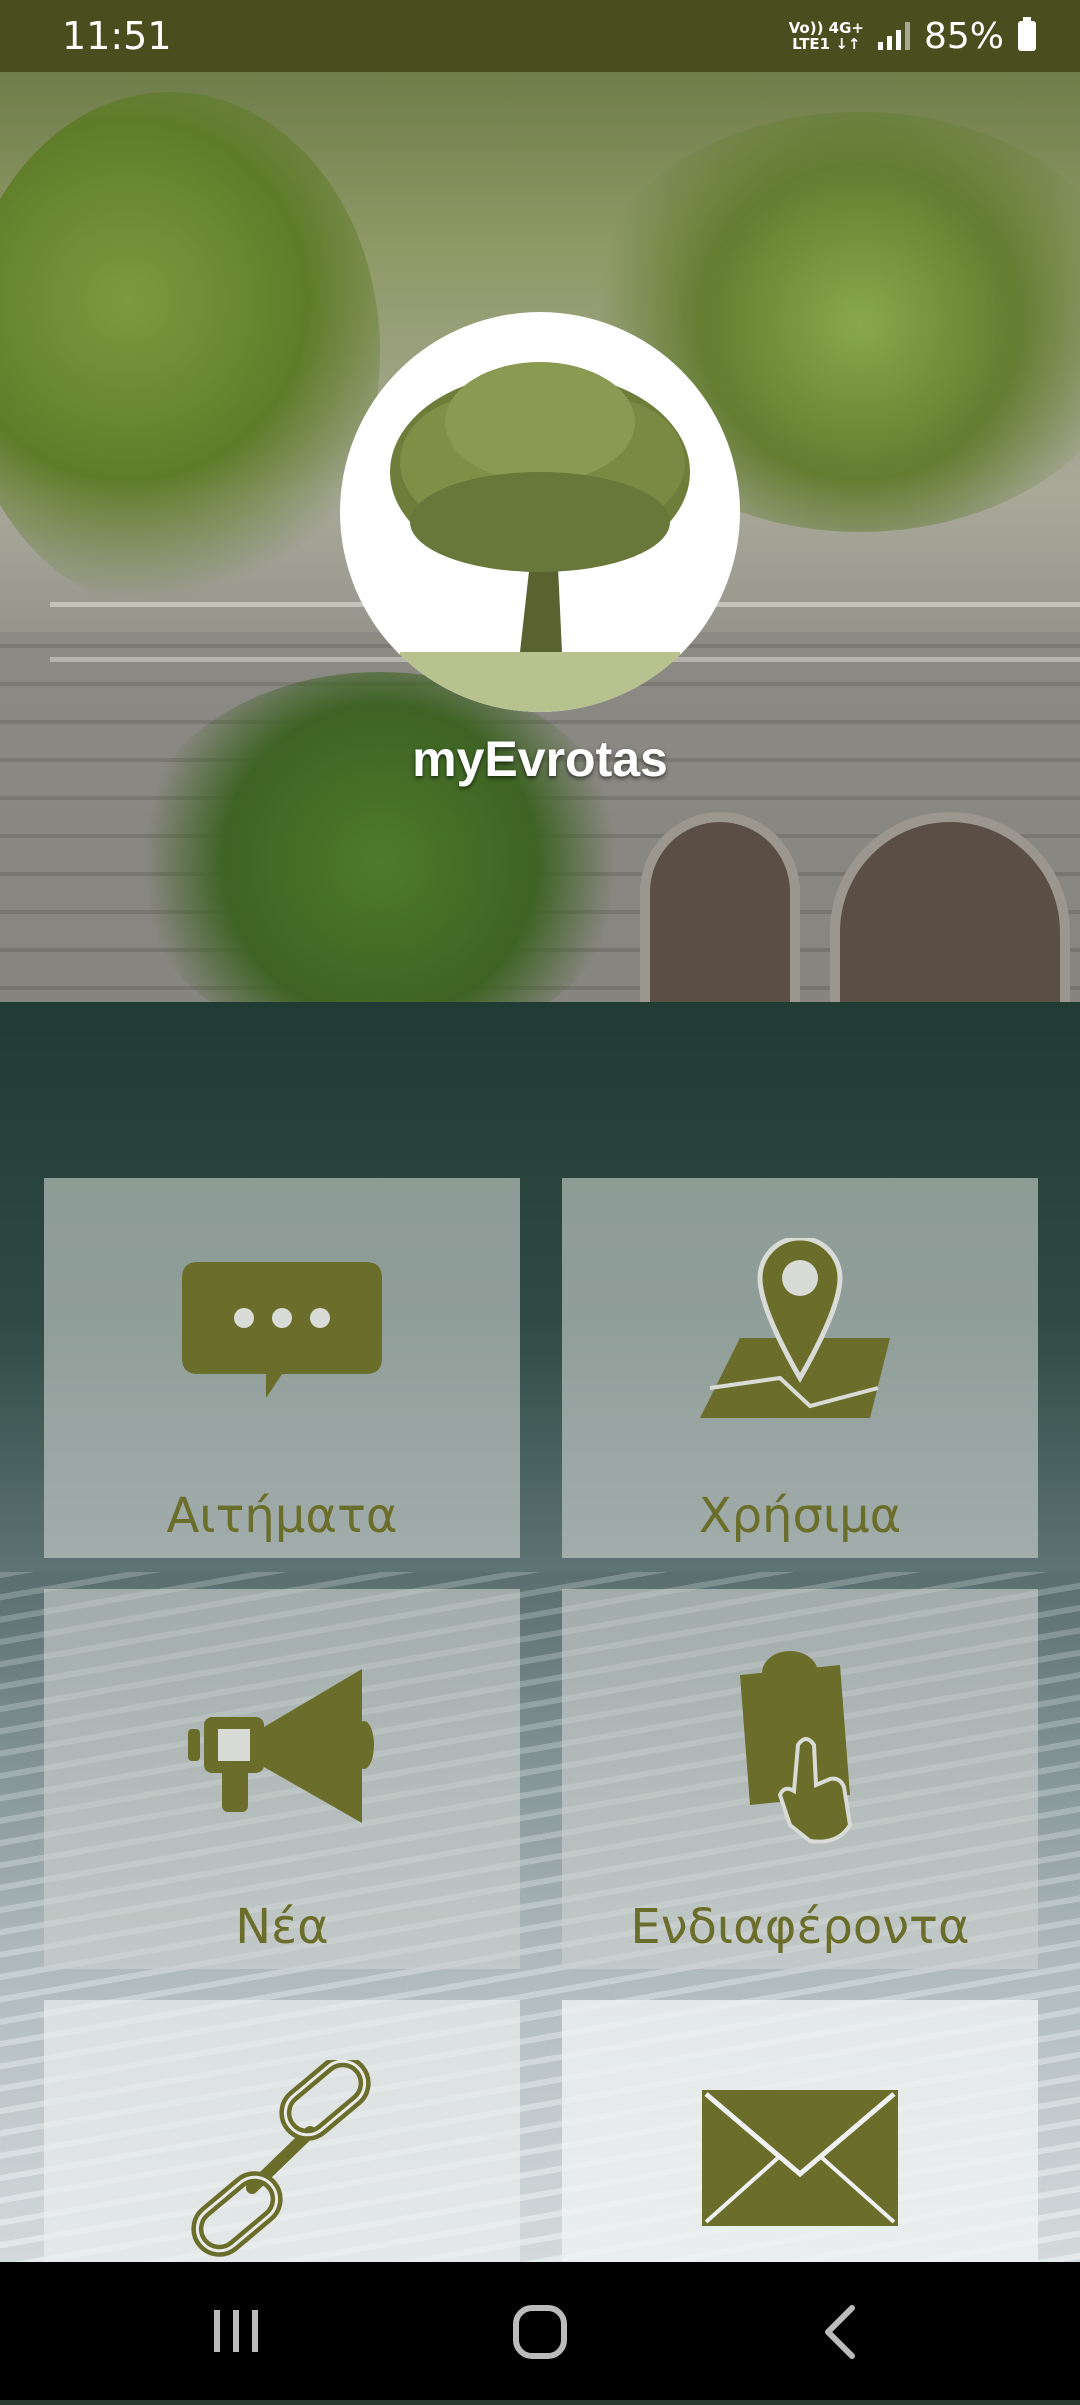 The height and width of the screenshot is (2405, 1080). I want to click on signal-icon, so click(893, 36).